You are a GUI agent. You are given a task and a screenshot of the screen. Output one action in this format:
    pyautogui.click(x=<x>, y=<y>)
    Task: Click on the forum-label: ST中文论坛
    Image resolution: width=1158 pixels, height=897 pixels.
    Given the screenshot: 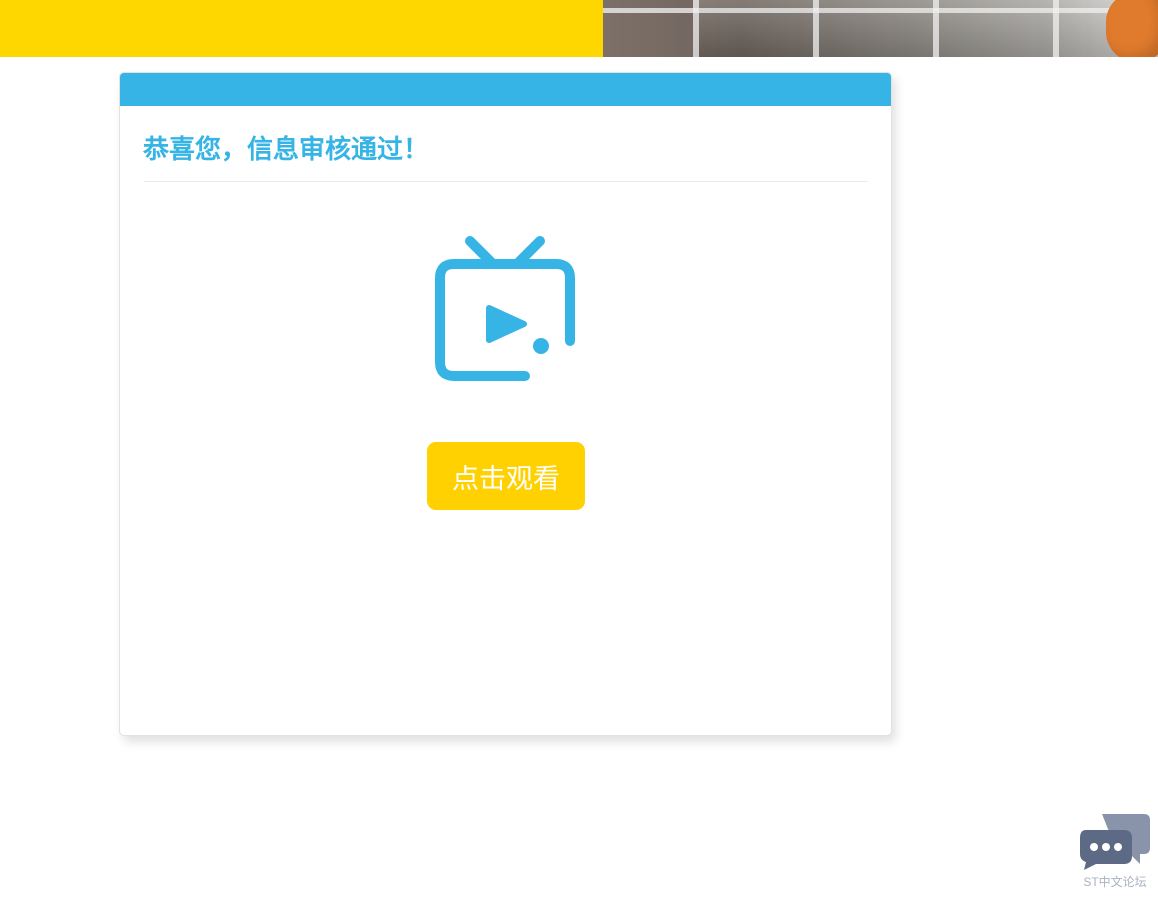 What is the action you would take?
    pyautogui.click(x=1115, y=882)
    